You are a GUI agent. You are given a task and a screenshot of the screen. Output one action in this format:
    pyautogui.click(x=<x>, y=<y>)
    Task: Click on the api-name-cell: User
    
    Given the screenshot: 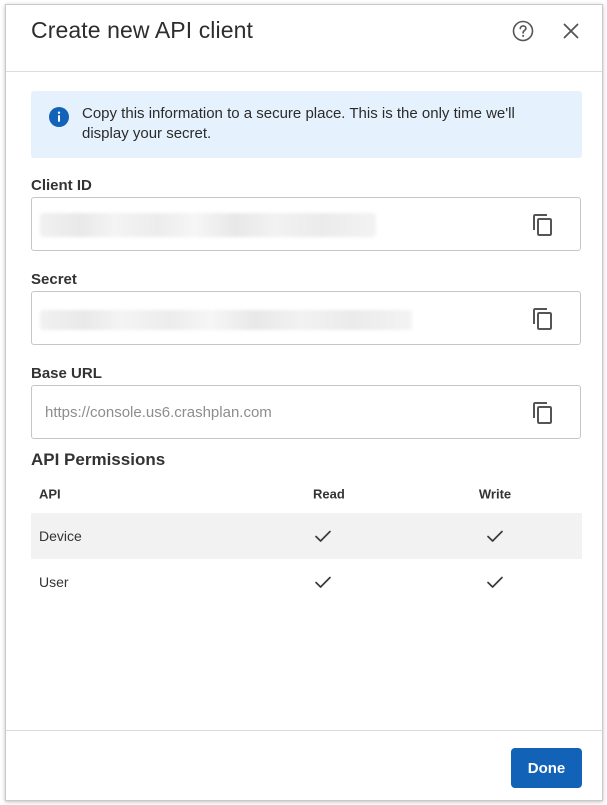 What is the action you would take?
    pyautogui.click(x=54, y=582)
    